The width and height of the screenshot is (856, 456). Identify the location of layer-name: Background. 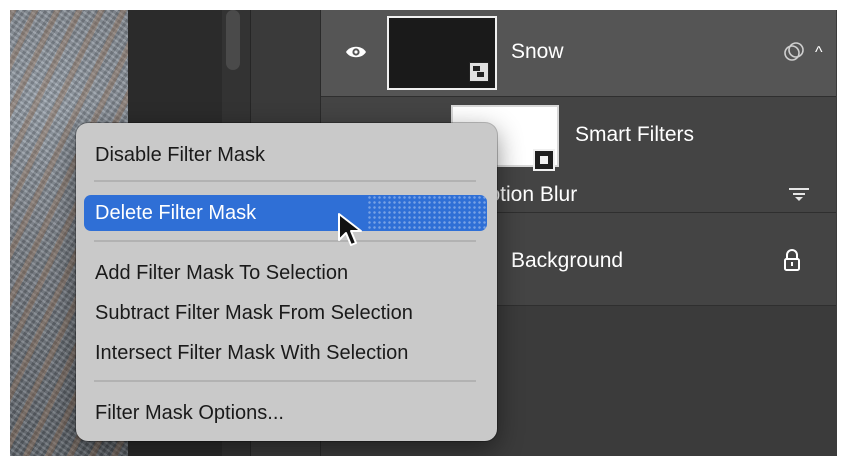
(567, 261).